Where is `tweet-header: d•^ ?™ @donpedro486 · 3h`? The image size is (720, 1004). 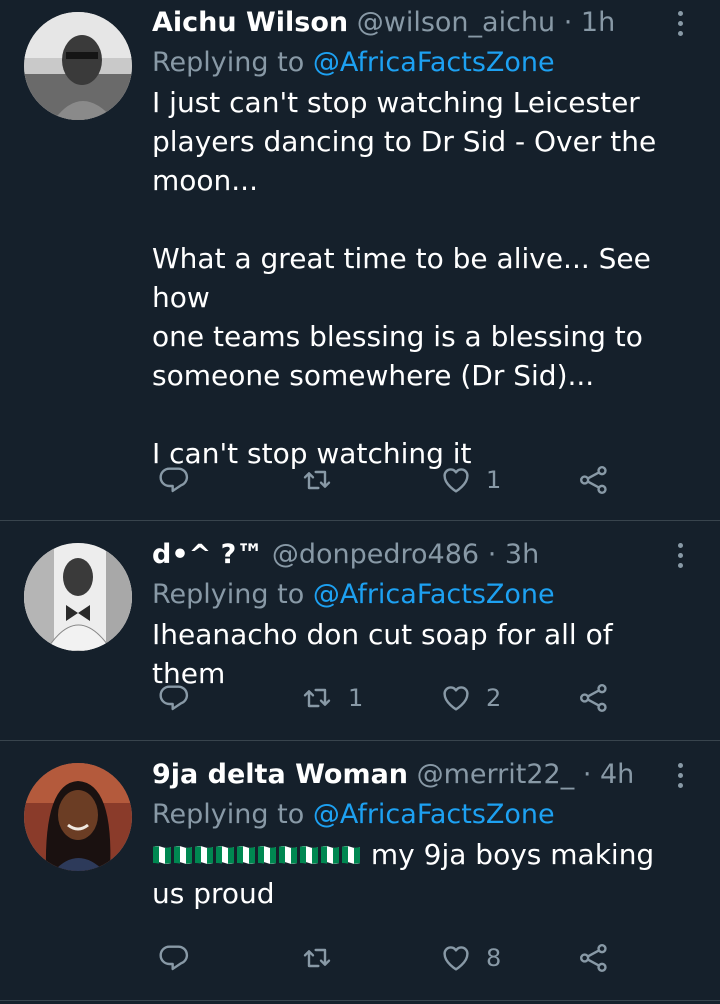
tweet-header: d•^ ?™ @donpedro486 · 3h is located at coordinates (416, 555).